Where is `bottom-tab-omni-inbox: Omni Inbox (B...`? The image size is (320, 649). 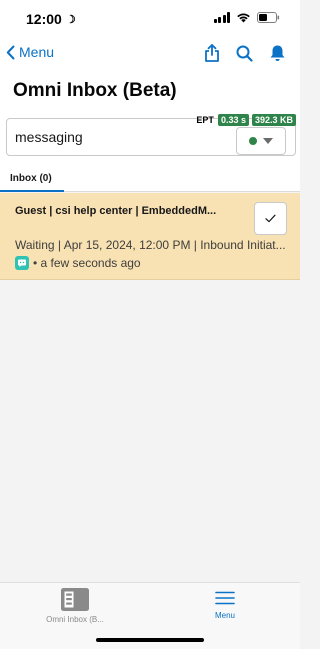
bottom-tab-omni-inbox: Omni Inbox (B... is located at coordinates (75, 605).